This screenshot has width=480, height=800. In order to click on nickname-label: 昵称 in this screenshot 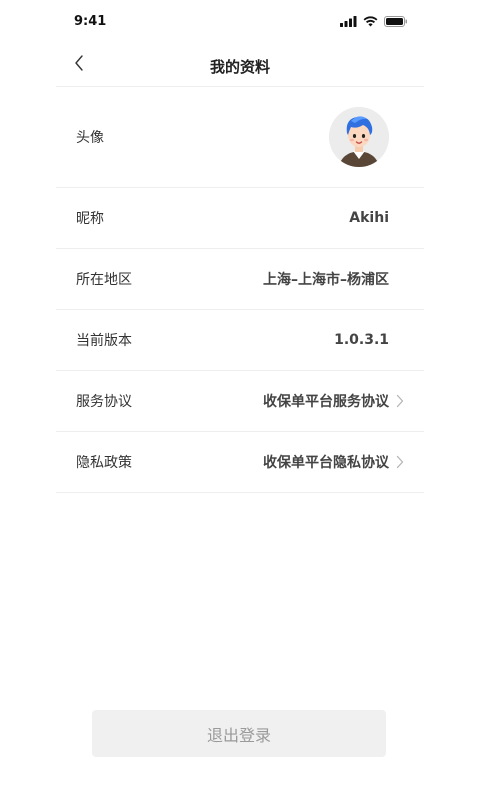, I will do `click(90, 219)`.